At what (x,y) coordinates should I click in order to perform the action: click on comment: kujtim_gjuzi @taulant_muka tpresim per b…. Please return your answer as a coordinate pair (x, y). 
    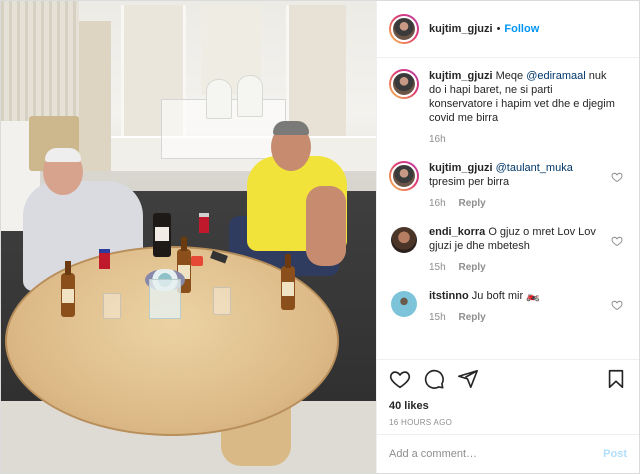
    Looking at the image, I should click on (508, 186).